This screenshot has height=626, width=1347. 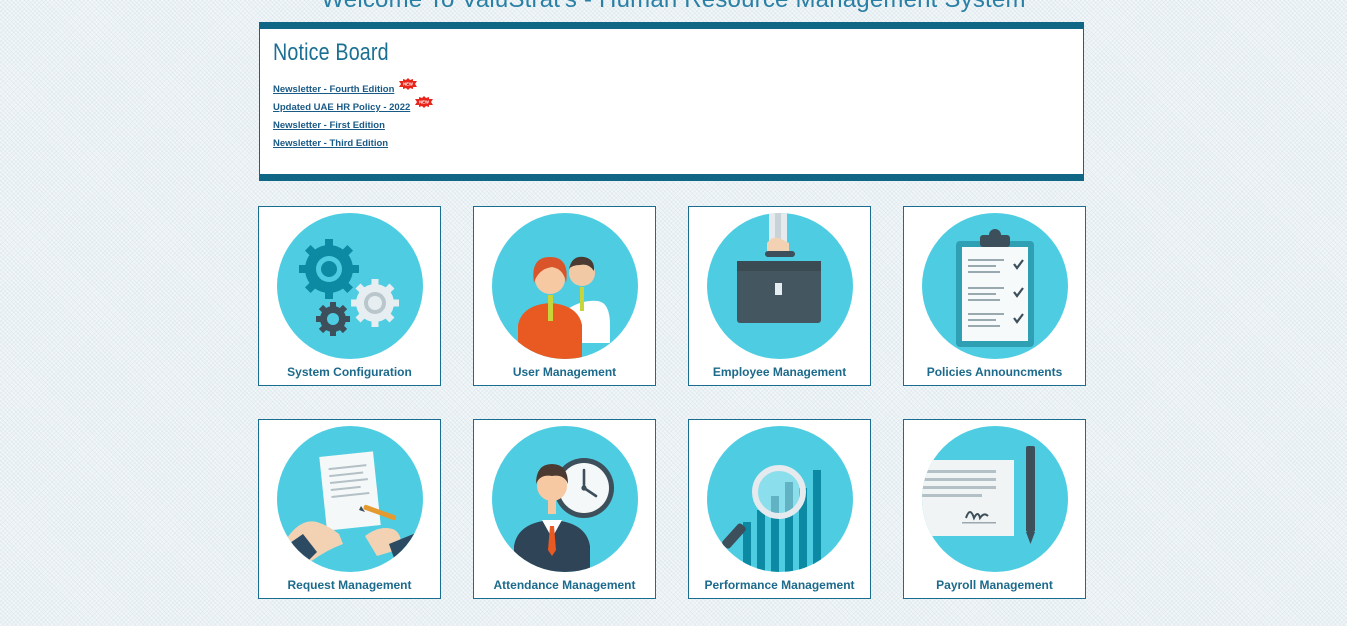 I want to click on notice-item: Newsletter - Third Edition, so click(x=353, y=144).